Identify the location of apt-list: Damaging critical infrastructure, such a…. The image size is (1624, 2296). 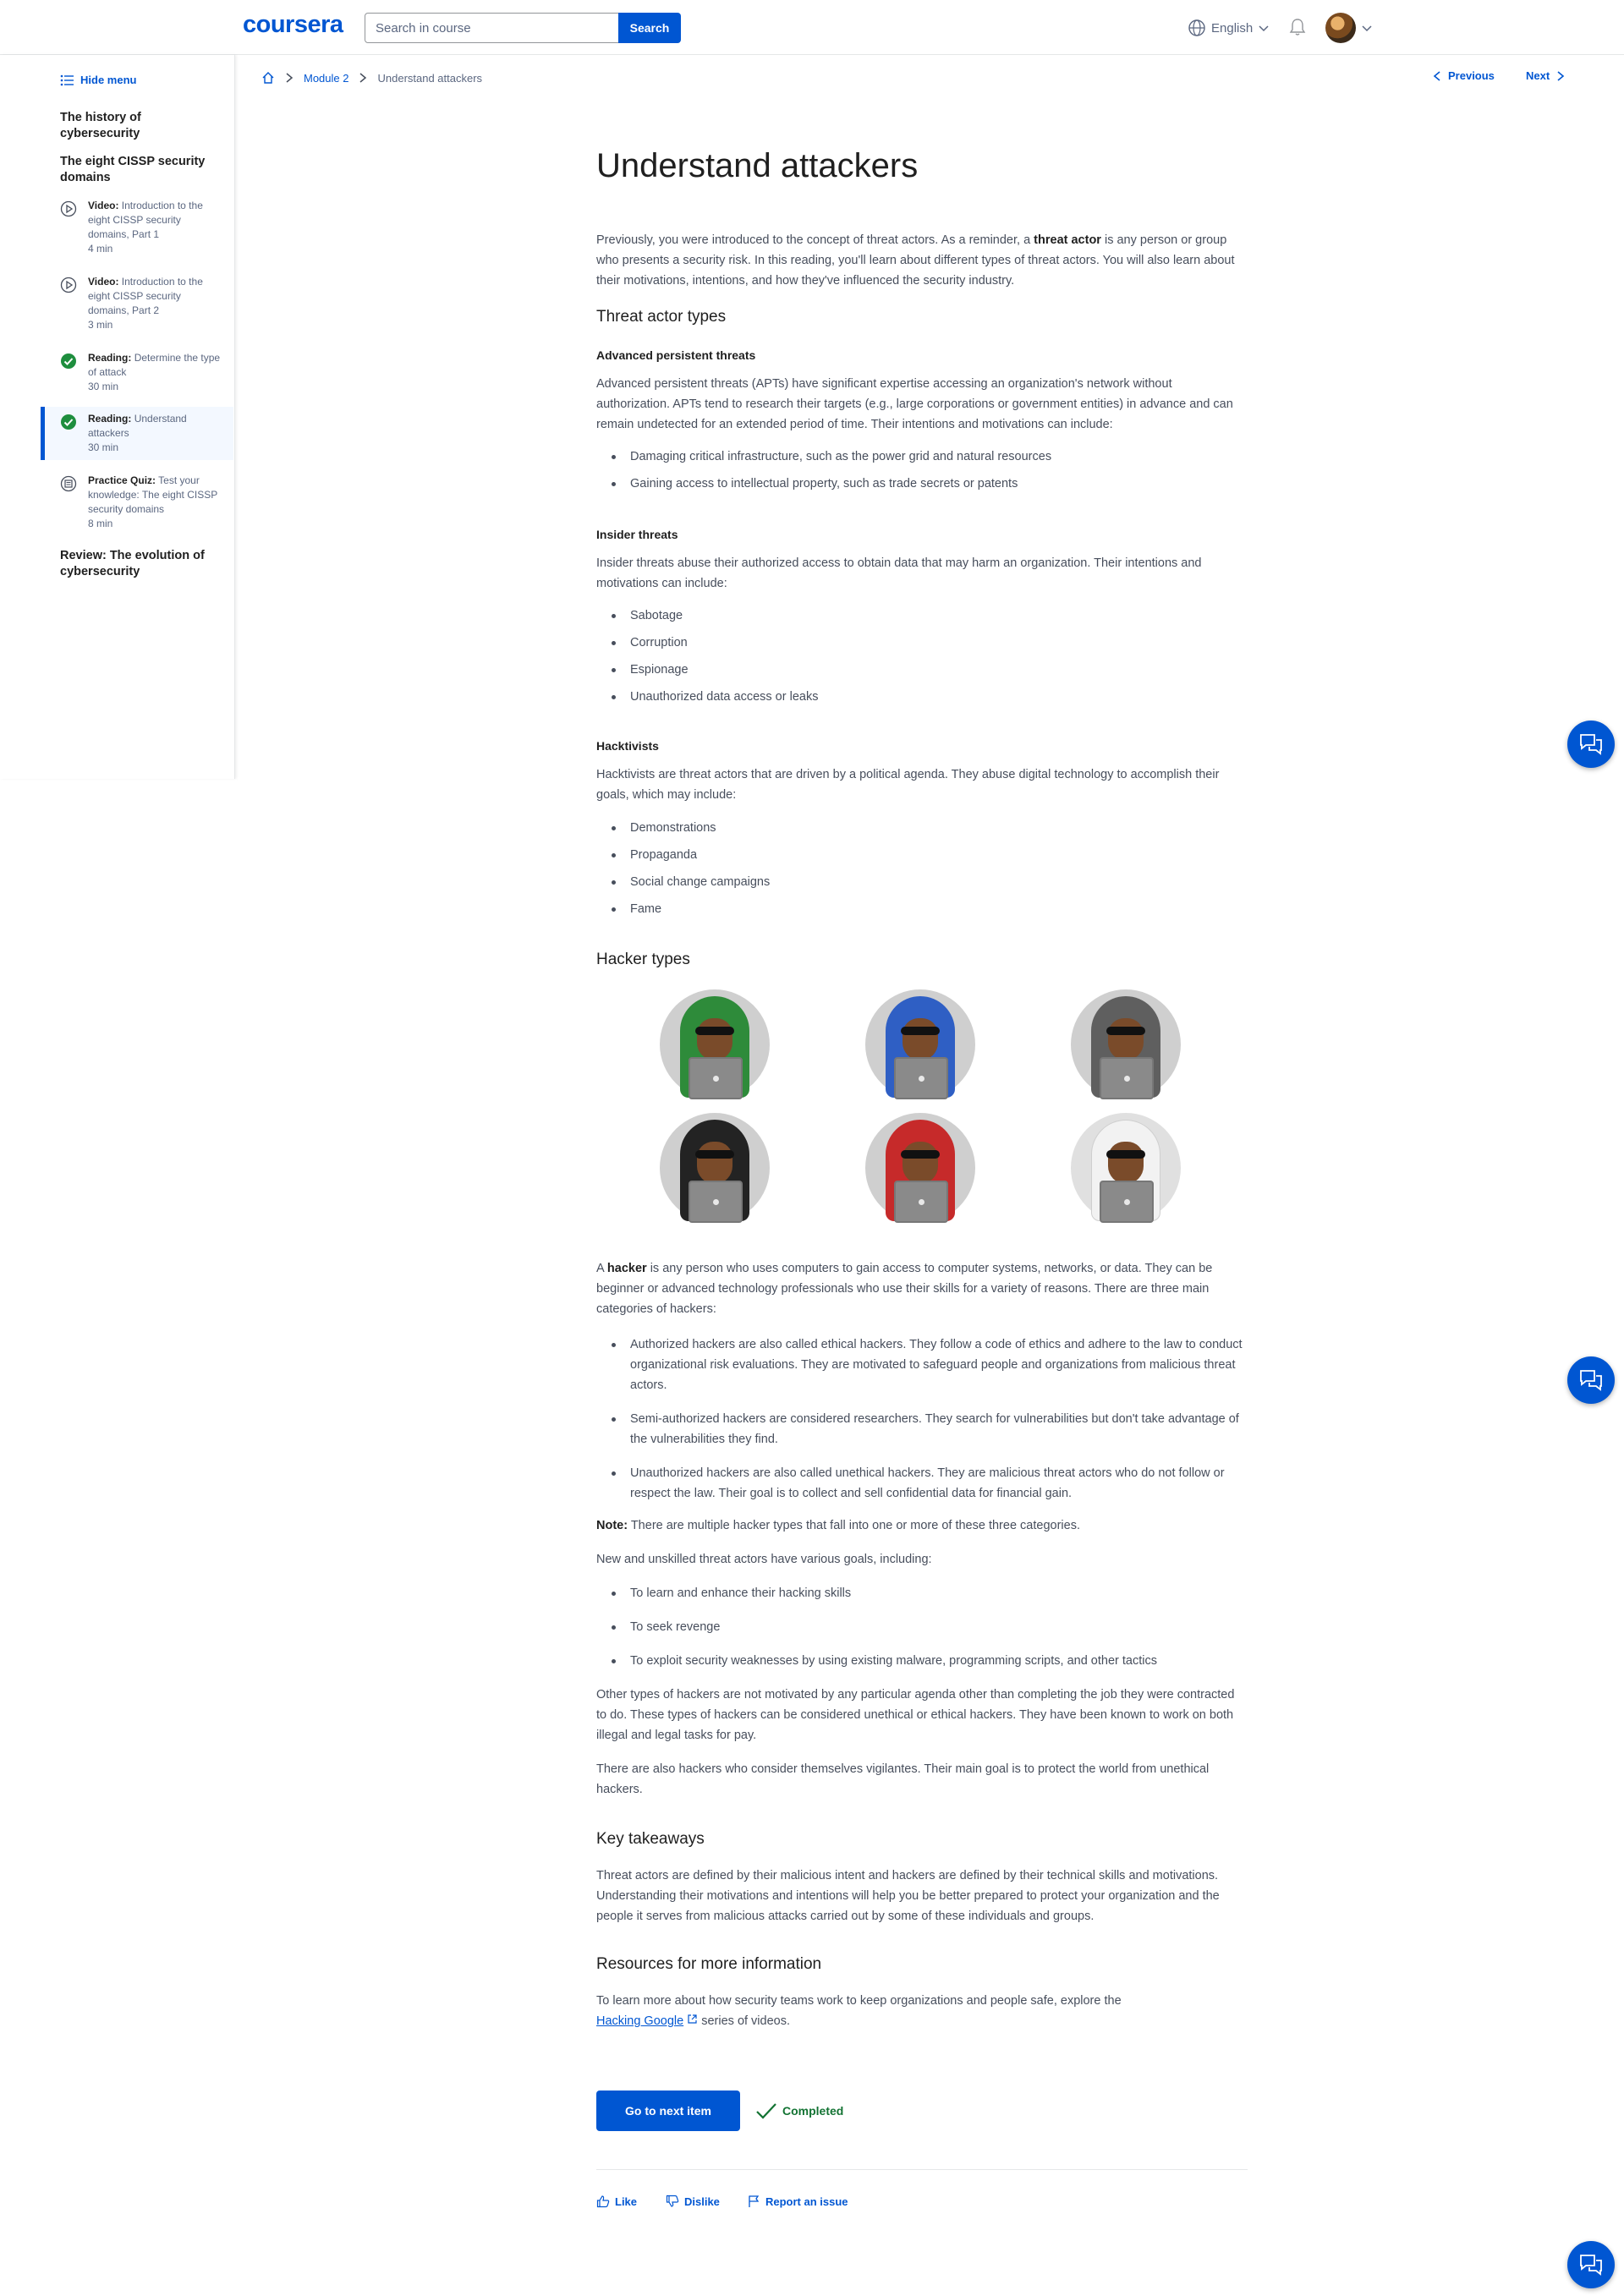
(922, 470).